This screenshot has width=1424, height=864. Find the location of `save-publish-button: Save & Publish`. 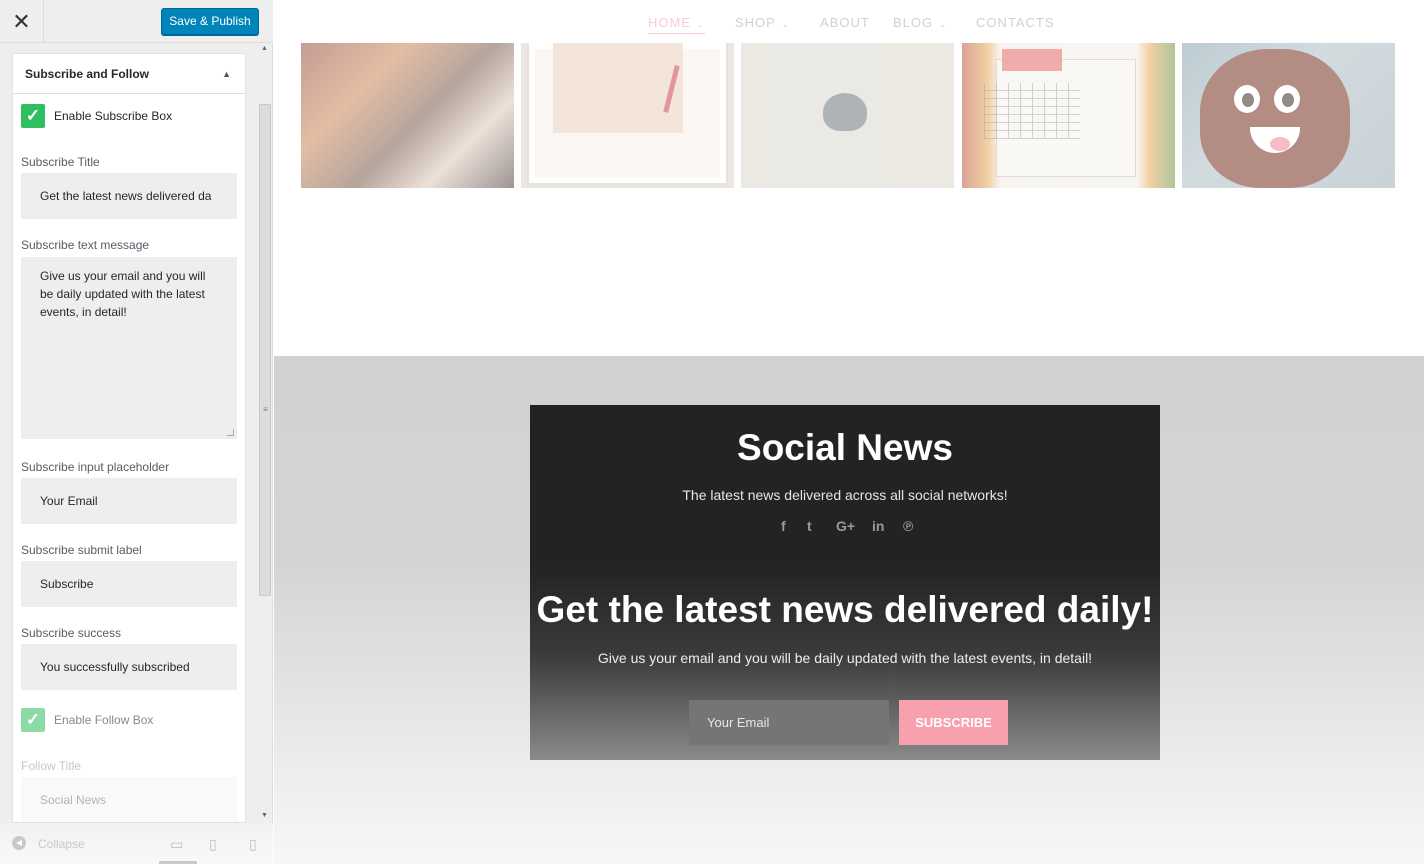

save-publish-button: Save & Publish is located at coordinates (210, 21).